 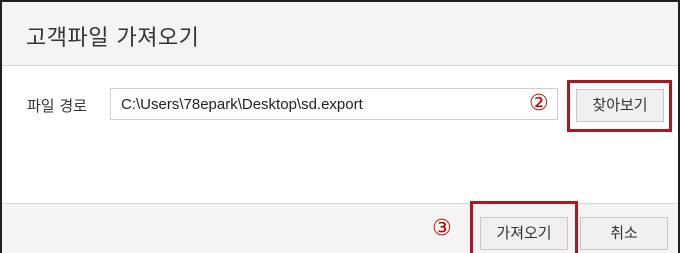 I want to click on import-button: 가져오기, so click(x=524, y=233).